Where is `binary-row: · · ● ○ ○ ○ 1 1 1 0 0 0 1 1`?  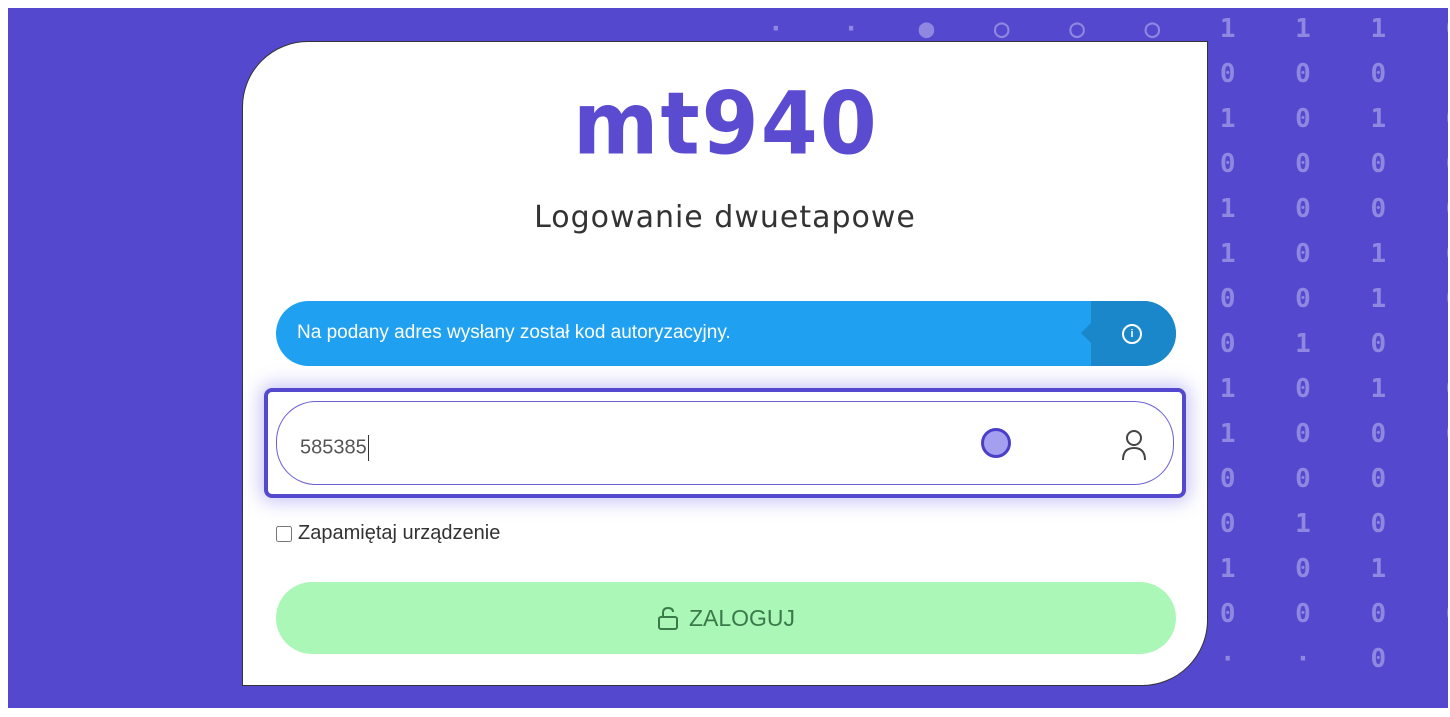
binary-row: · · ● ○ ○ ○ 1 1 1 0 0 0 1 1 is located at coordinates (1108, 29).